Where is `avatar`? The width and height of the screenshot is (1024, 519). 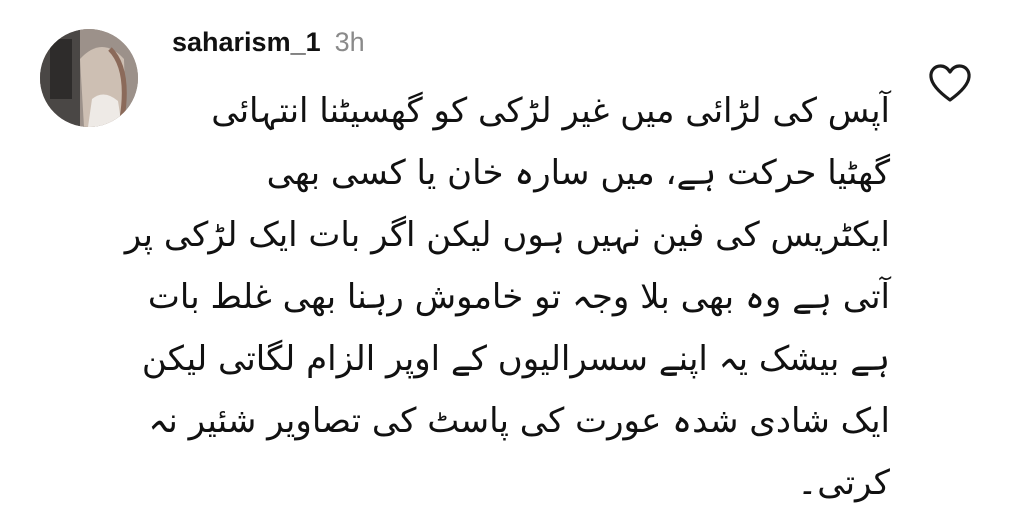
avatar is located at coordinates (89, 78).